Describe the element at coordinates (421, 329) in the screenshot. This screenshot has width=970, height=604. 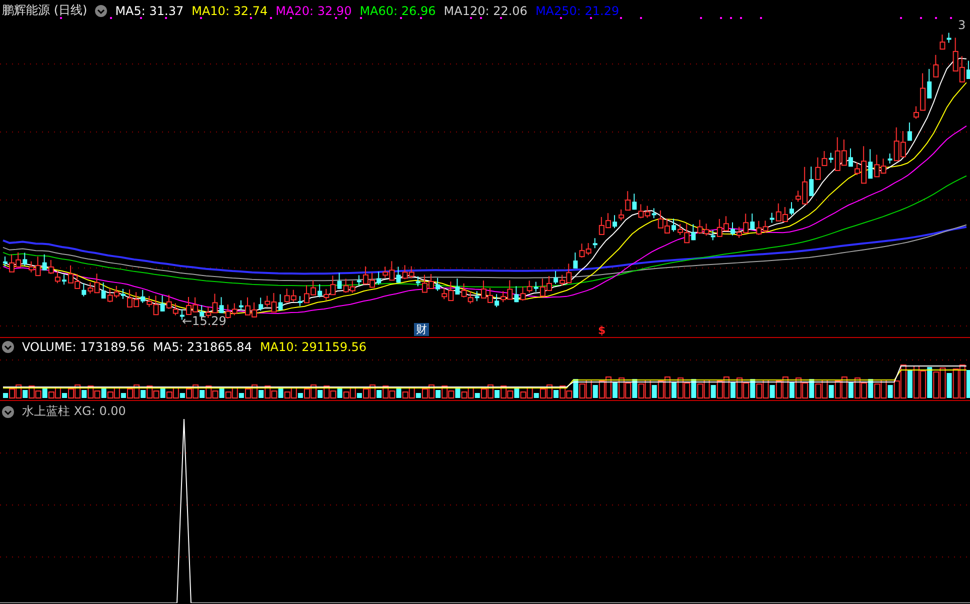
I see `finance-marker: 财` at that location.